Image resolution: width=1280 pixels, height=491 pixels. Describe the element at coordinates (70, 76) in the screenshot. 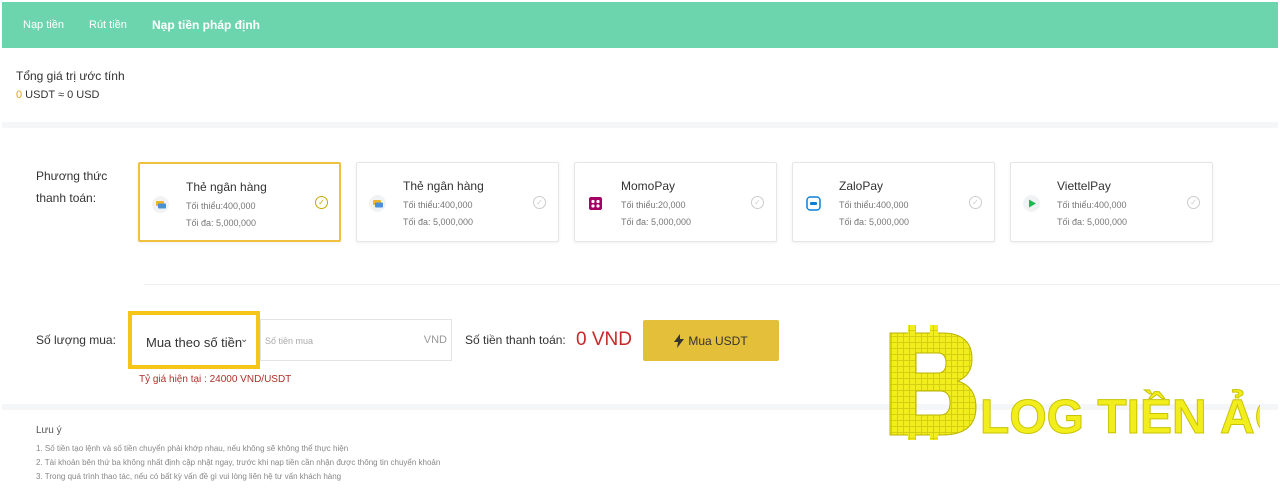

I see `estimated-value-title: Tổng giá trị ước tính` at that location.